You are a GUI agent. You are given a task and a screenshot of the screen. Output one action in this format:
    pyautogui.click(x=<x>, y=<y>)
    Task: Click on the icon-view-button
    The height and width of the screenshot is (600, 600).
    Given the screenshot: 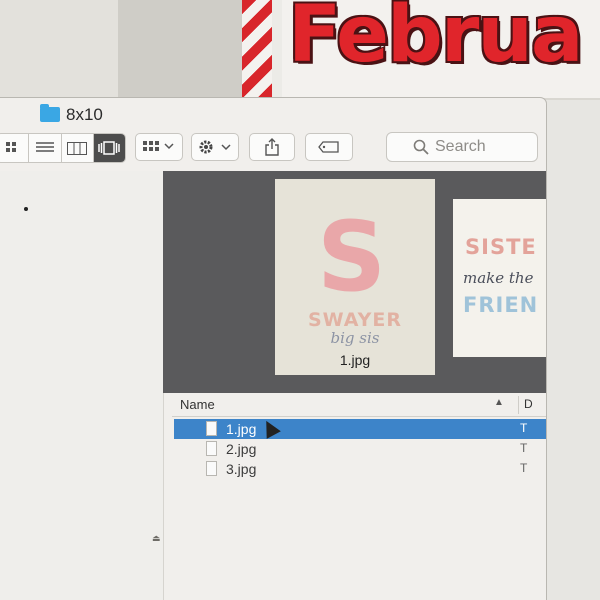 What is the action you would take?
    pyautogui.click(x=15, y=148)
    